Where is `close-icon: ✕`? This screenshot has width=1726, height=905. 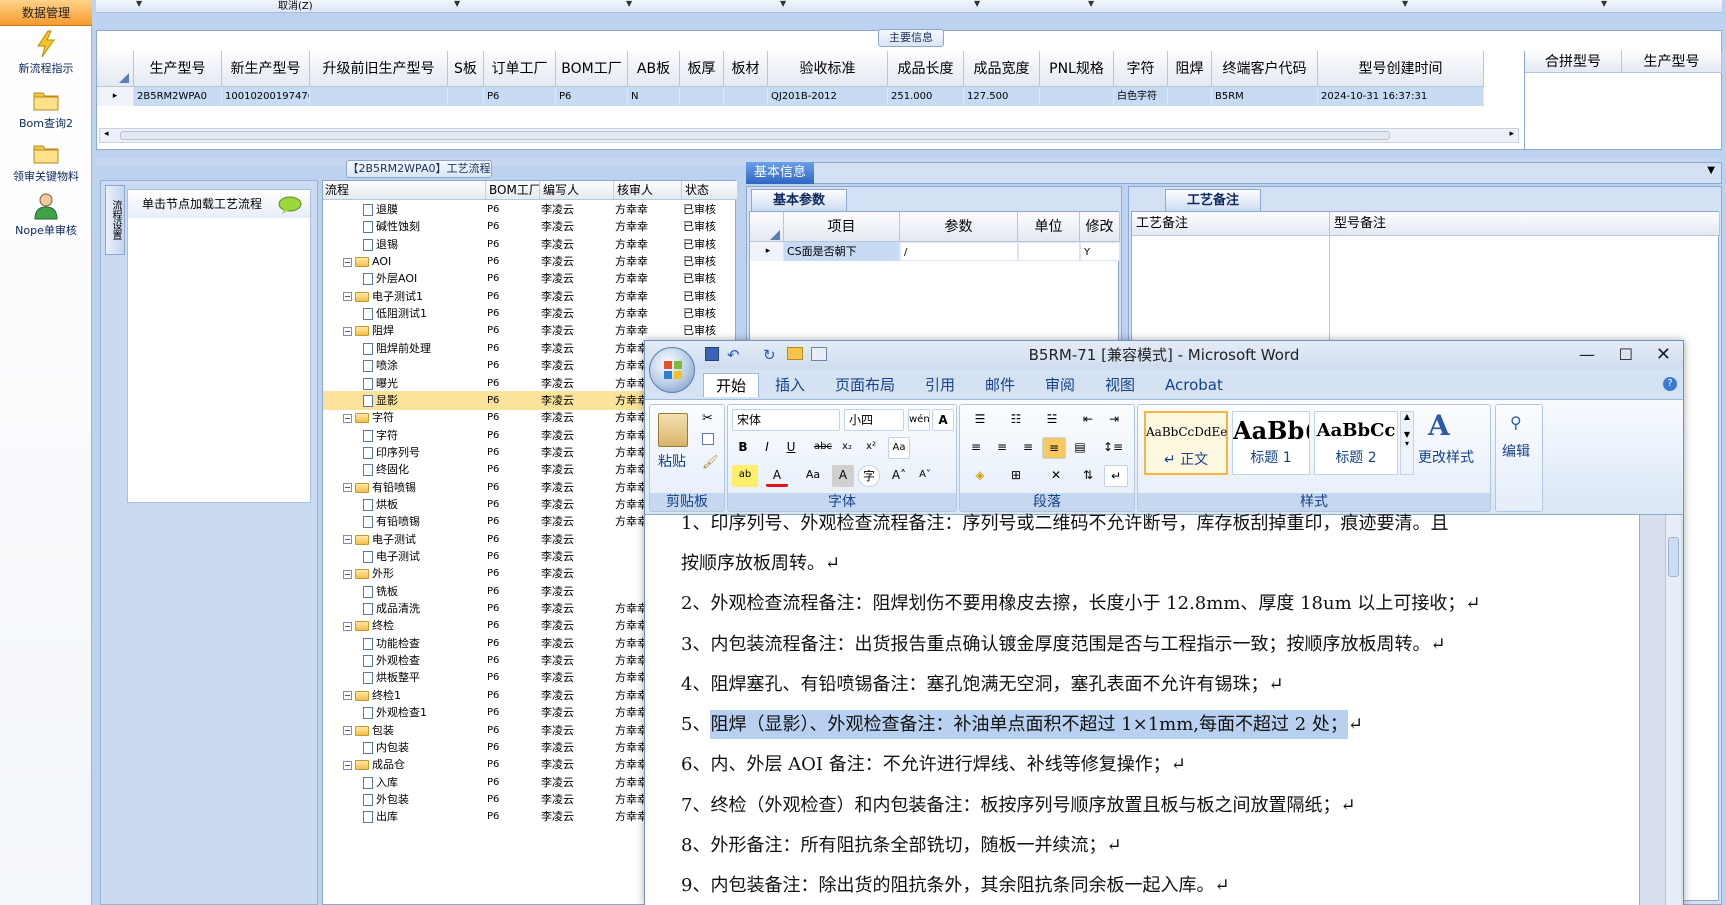 close-icon: ✕ is located at coordinates (1663, 355).